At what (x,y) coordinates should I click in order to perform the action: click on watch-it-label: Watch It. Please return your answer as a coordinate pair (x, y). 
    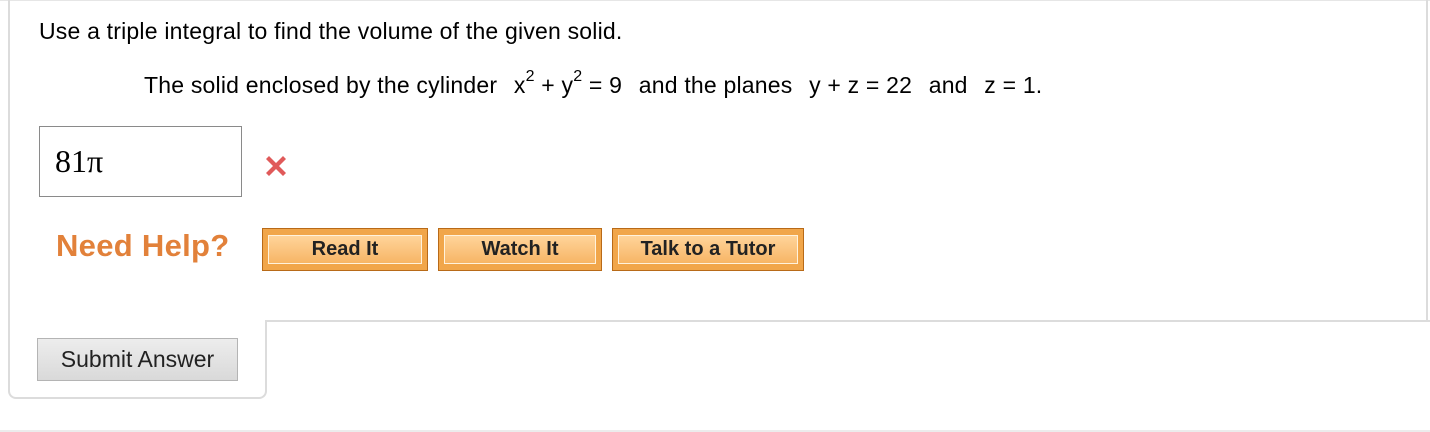
    Looking at the image, I should click on (520, 249).